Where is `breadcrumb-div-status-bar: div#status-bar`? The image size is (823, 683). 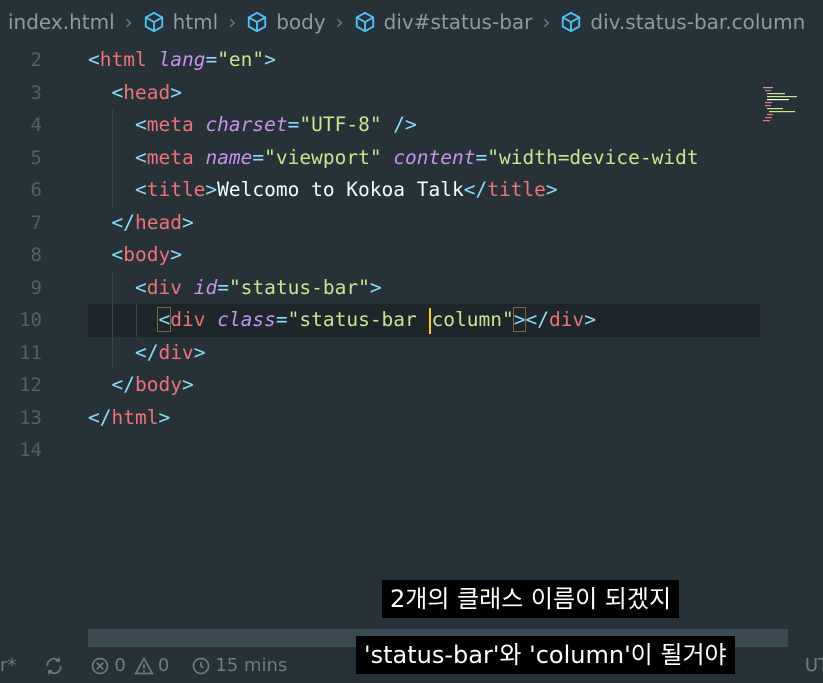
breadcrumb-div-status-bar: div#status-bar is located at coordinates (443, 22).